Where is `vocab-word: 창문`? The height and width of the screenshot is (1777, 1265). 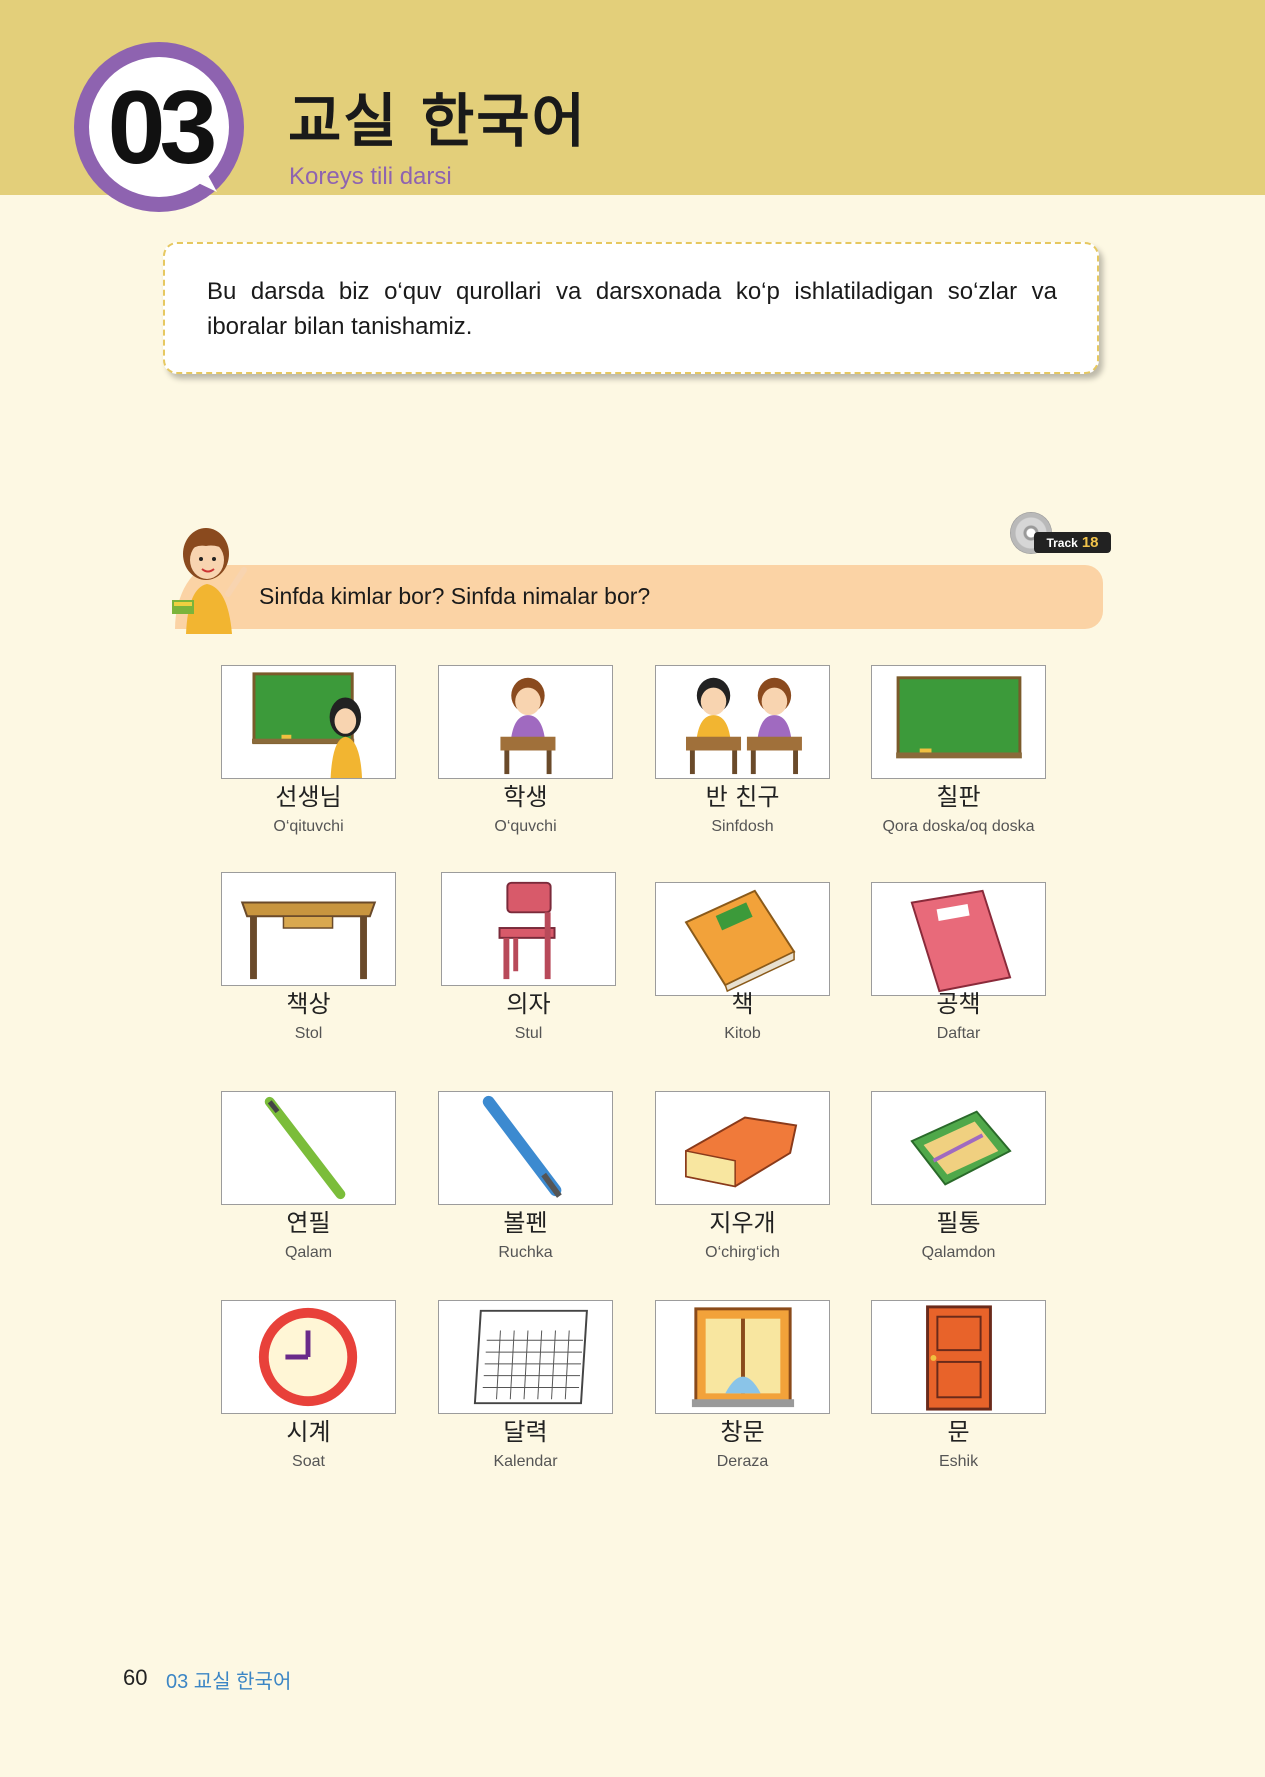
vocab-word: 창문 is located at coordinates (742, 1432).